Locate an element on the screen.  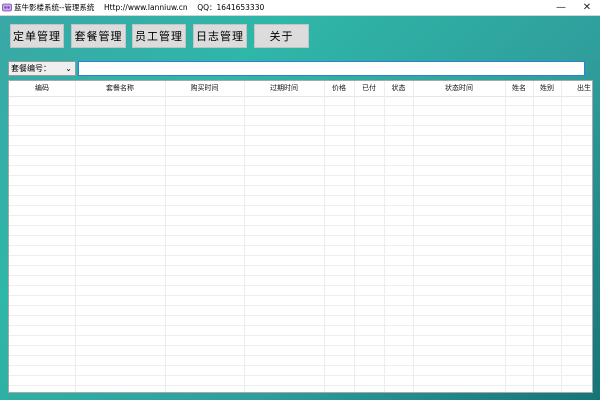
qq-text: QQ：1641653330 is located at coordinates (231, 7).